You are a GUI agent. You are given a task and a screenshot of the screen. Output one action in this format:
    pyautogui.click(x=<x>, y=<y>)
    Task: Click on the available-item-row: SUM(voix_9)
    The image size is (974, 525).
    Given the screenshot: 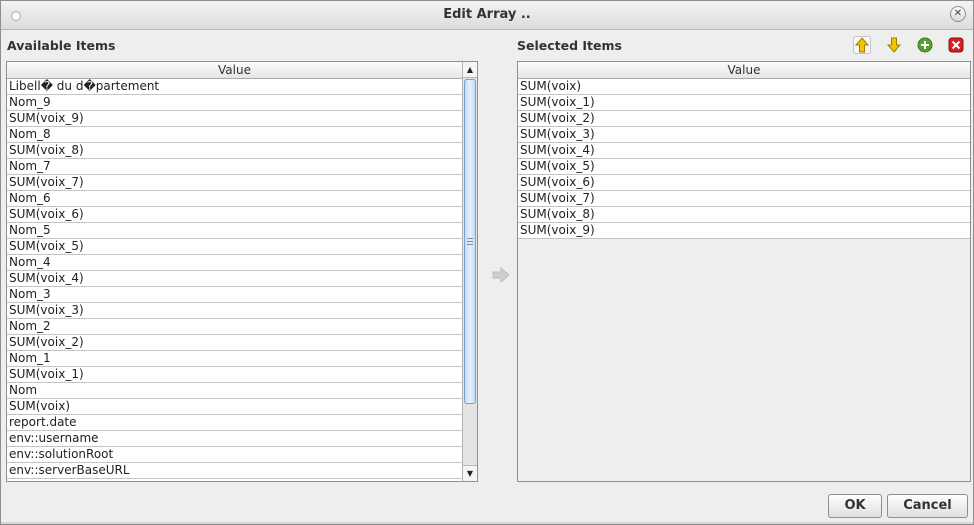 What is the action you would take?
    pyautogui.click(x=234, y=119)
    